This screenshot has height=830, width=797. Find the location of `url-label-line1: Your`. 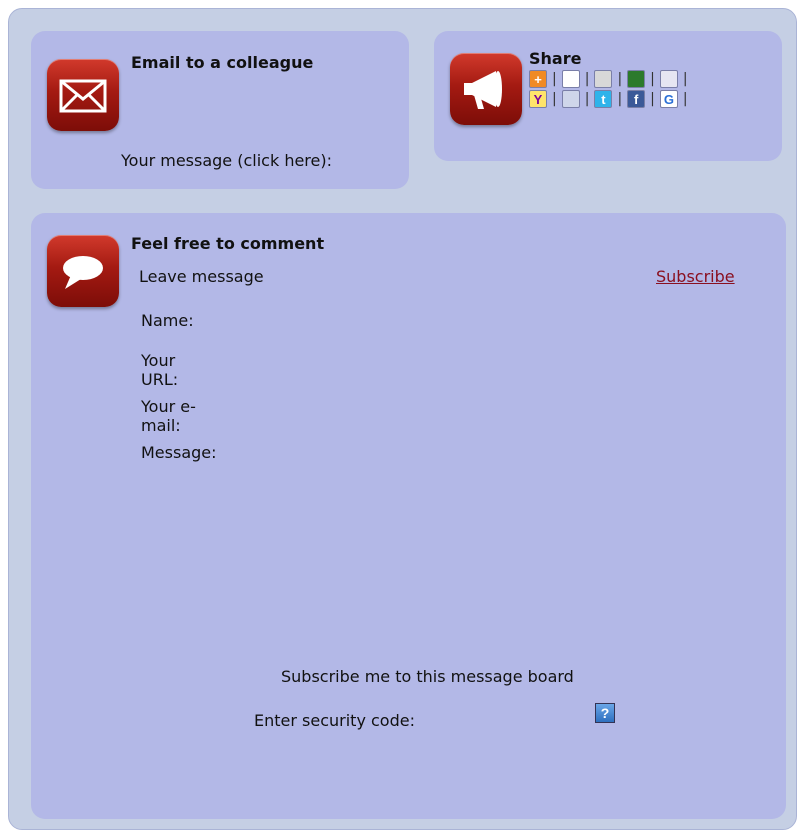

url-label-line1: Your is located at coordinates (158, 360).